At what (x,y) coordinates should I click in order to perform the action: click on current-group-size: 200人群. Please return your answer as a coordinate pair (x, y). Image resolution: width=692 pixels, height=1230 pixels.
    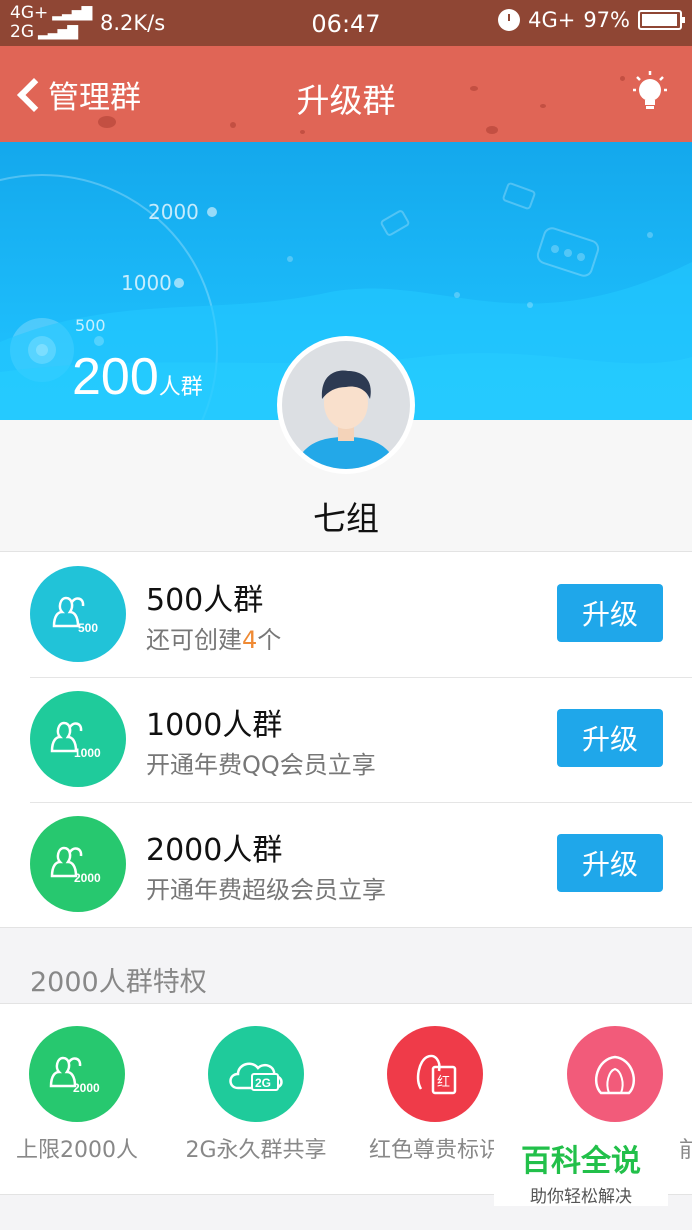
    Looking at the image, I should click on (137, 382).